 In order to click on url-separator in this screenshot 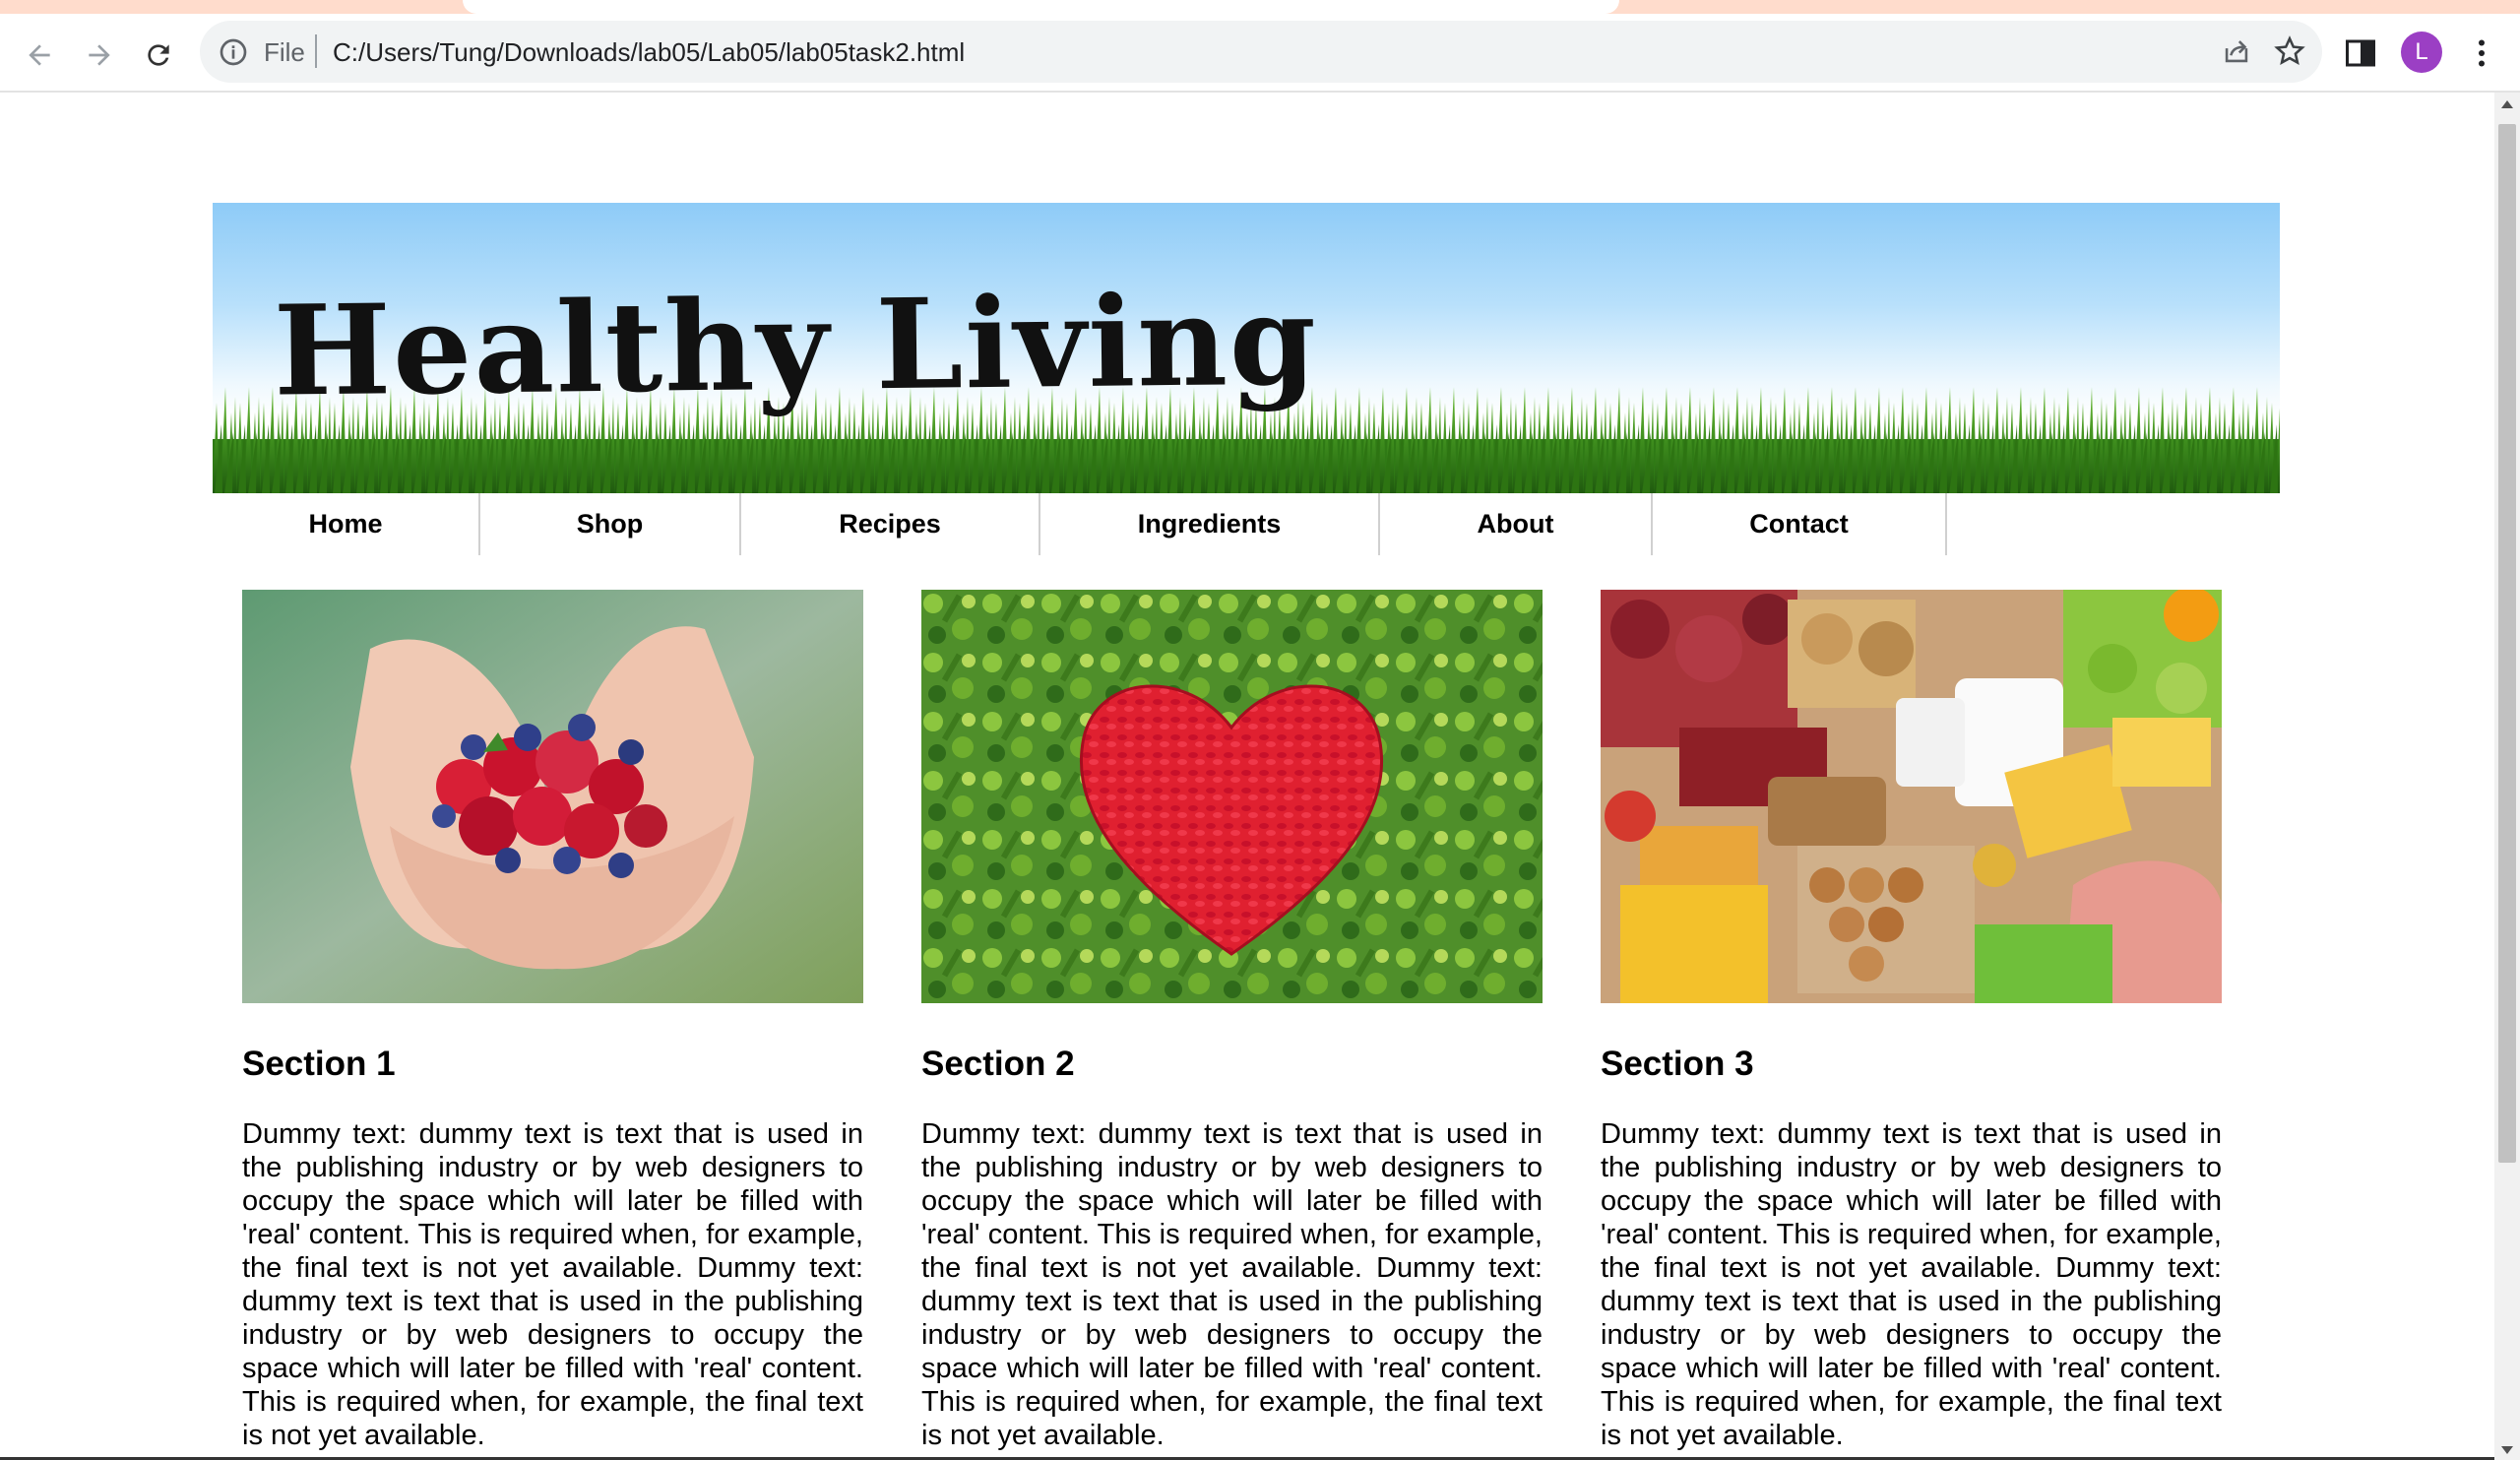, I will do `click(316, 51)`.